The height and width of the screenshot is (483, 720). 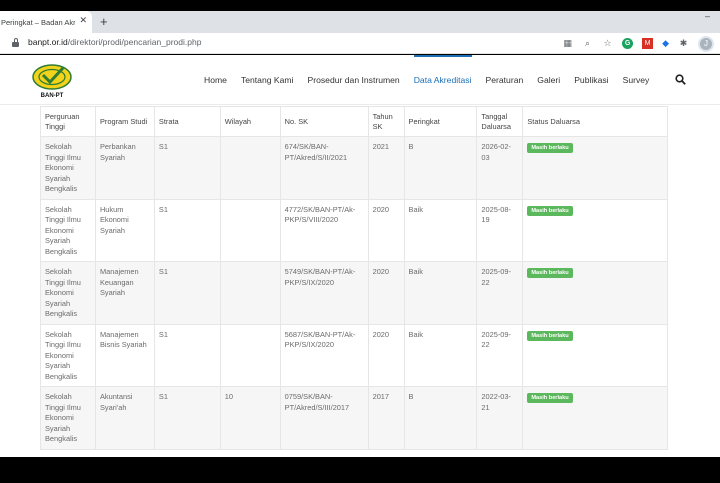 What do you see at coordinates (324, 121) in the screenshot?
I see `header-no-sk: No. SK` at bounding box center [324, 121].